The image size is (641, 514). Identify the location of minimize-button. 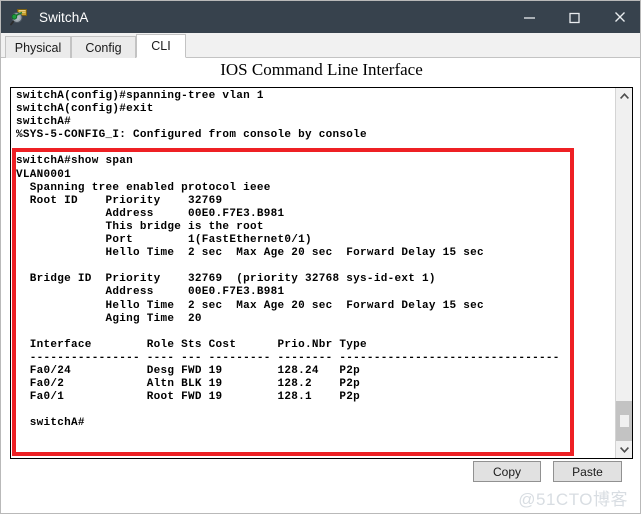
(529, 17).